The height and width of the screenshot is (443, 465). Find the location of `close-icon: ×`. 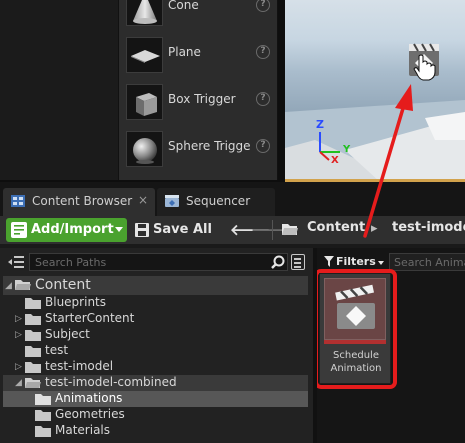

close-icon: × is located at coordinates (143, 200).